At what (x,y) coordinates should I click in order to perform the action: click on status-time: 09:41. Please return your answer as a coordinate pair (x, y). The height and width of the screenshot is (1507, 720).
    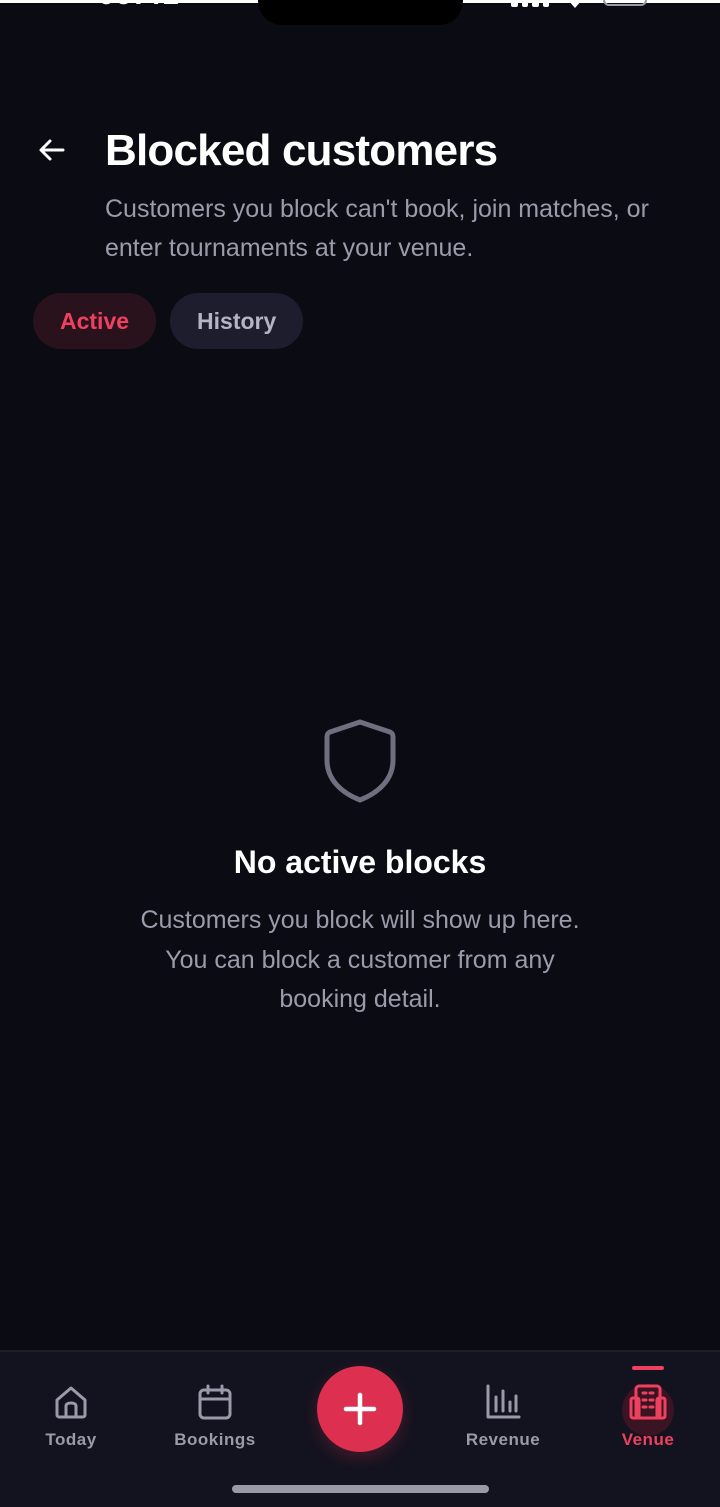
    Looking at the image, I should click on (139, 6).